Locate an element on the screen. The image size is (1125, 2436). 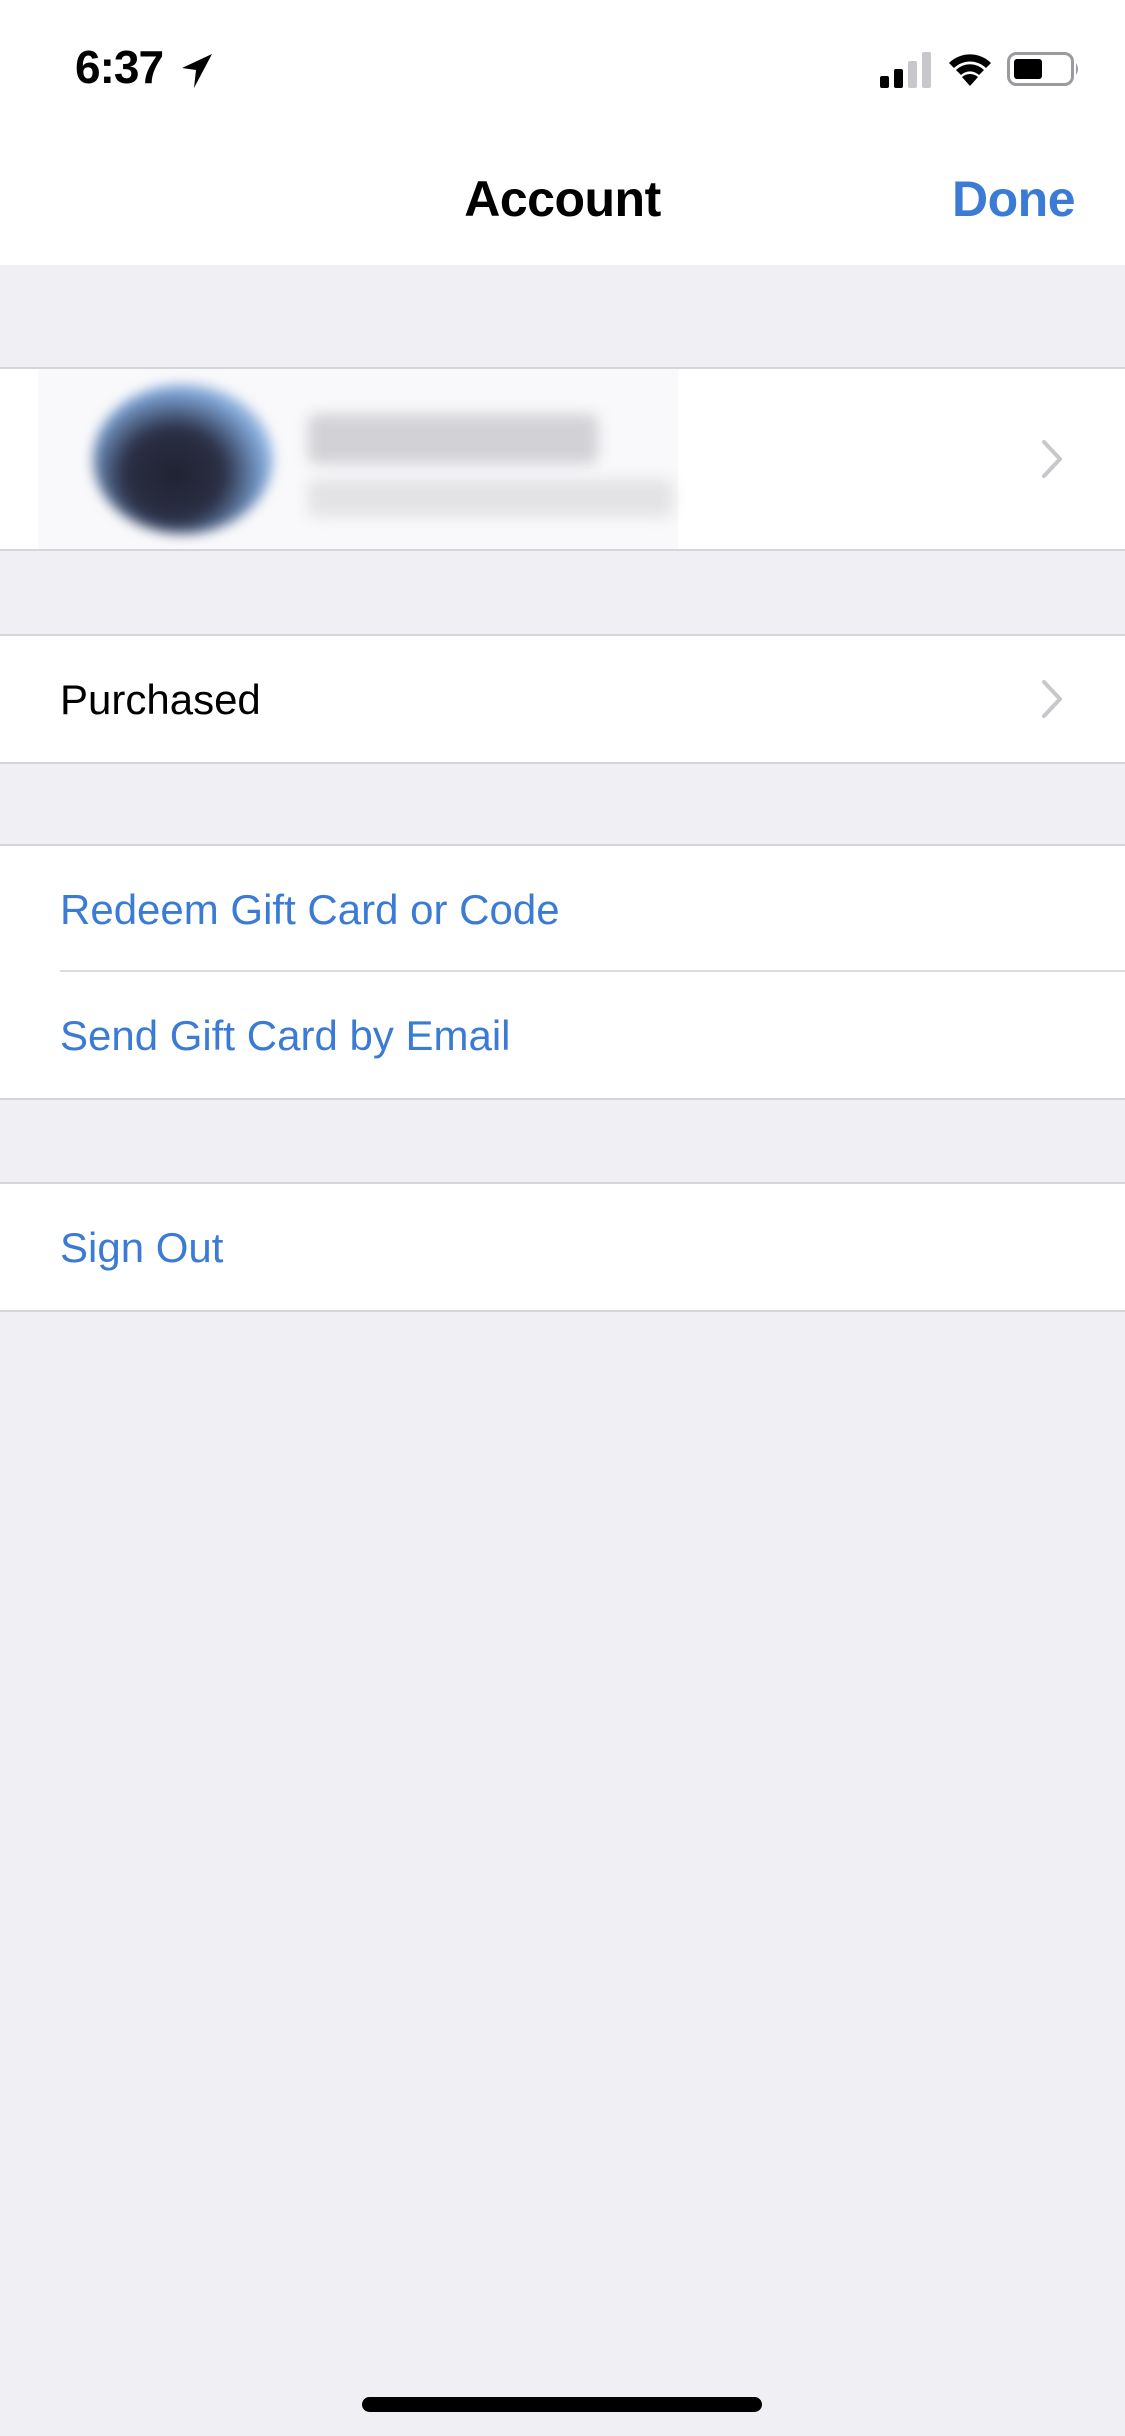
sign-out-row: Sign Out is located at coordinates (562, 1247).